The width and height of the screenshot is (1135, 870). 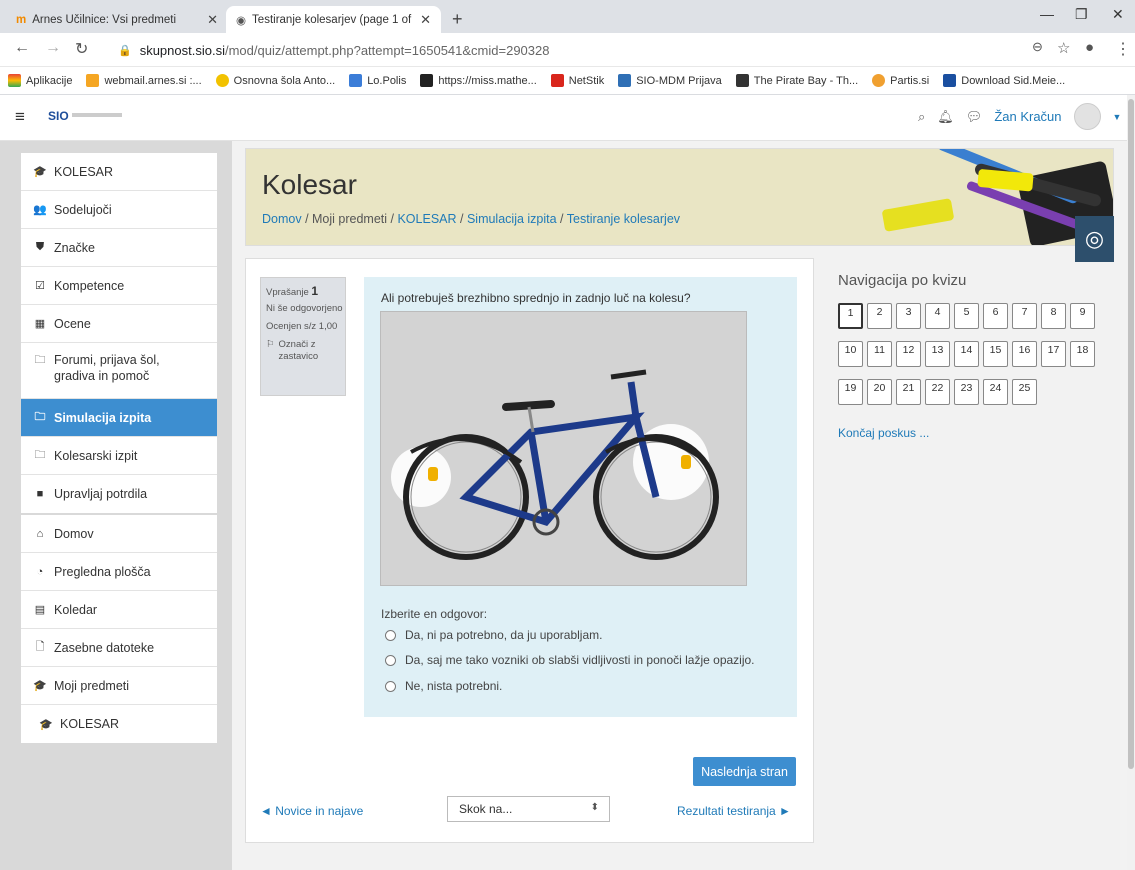 I want to click on quiz-nav-button-21: 21, so click(x=908, y=392).